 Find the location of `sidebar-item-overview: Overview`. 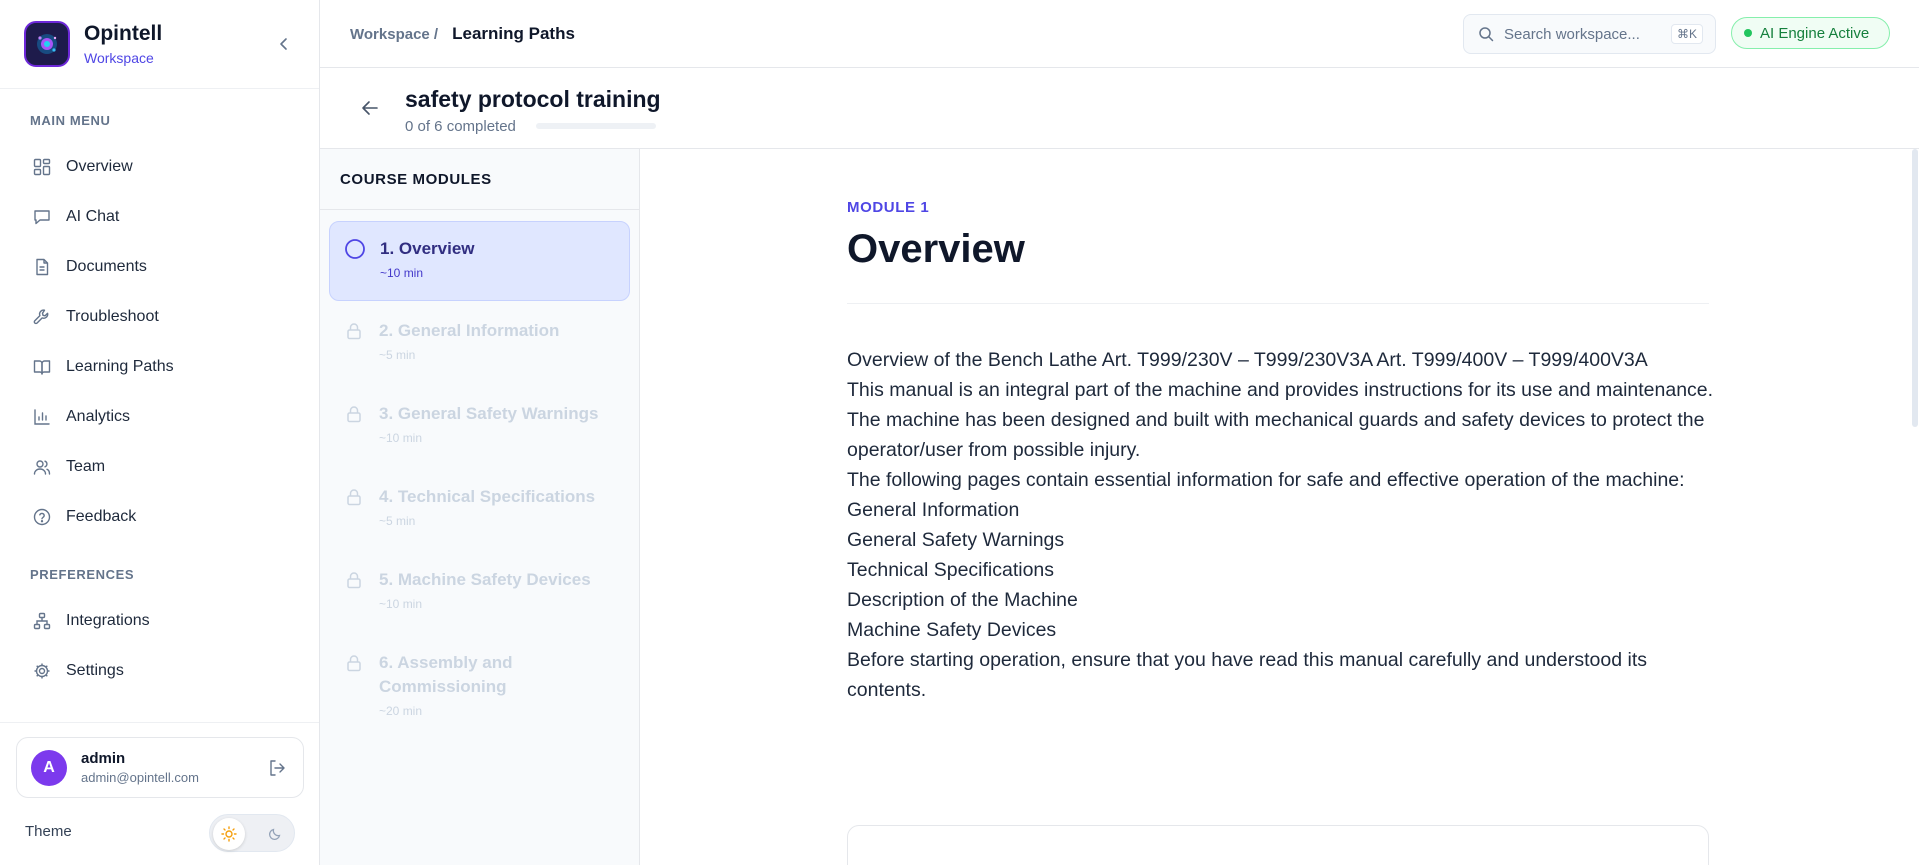

sidebar-item-overview: Overview is located at coordinates (160, 167).